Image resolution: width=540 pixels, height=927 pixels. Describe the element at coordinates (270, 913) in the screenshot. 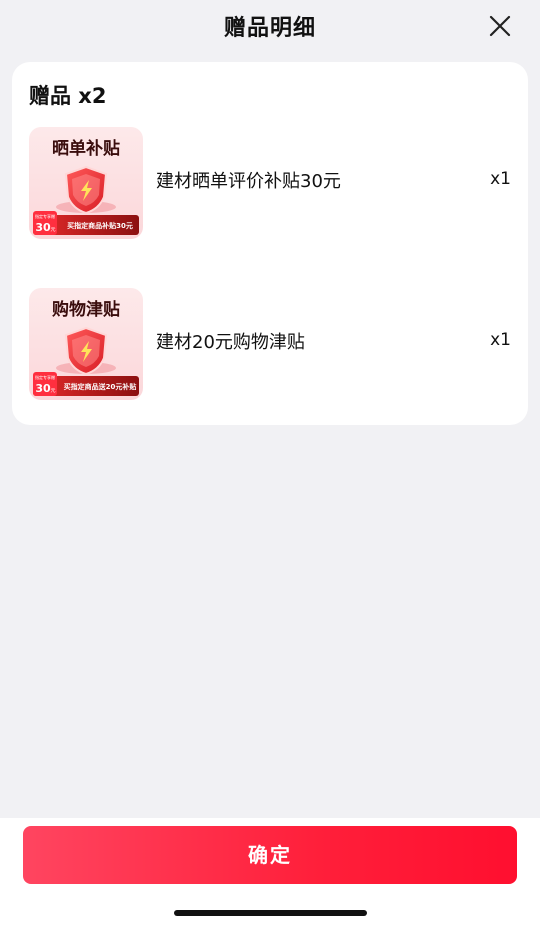

I see `home-indicator` at that location.